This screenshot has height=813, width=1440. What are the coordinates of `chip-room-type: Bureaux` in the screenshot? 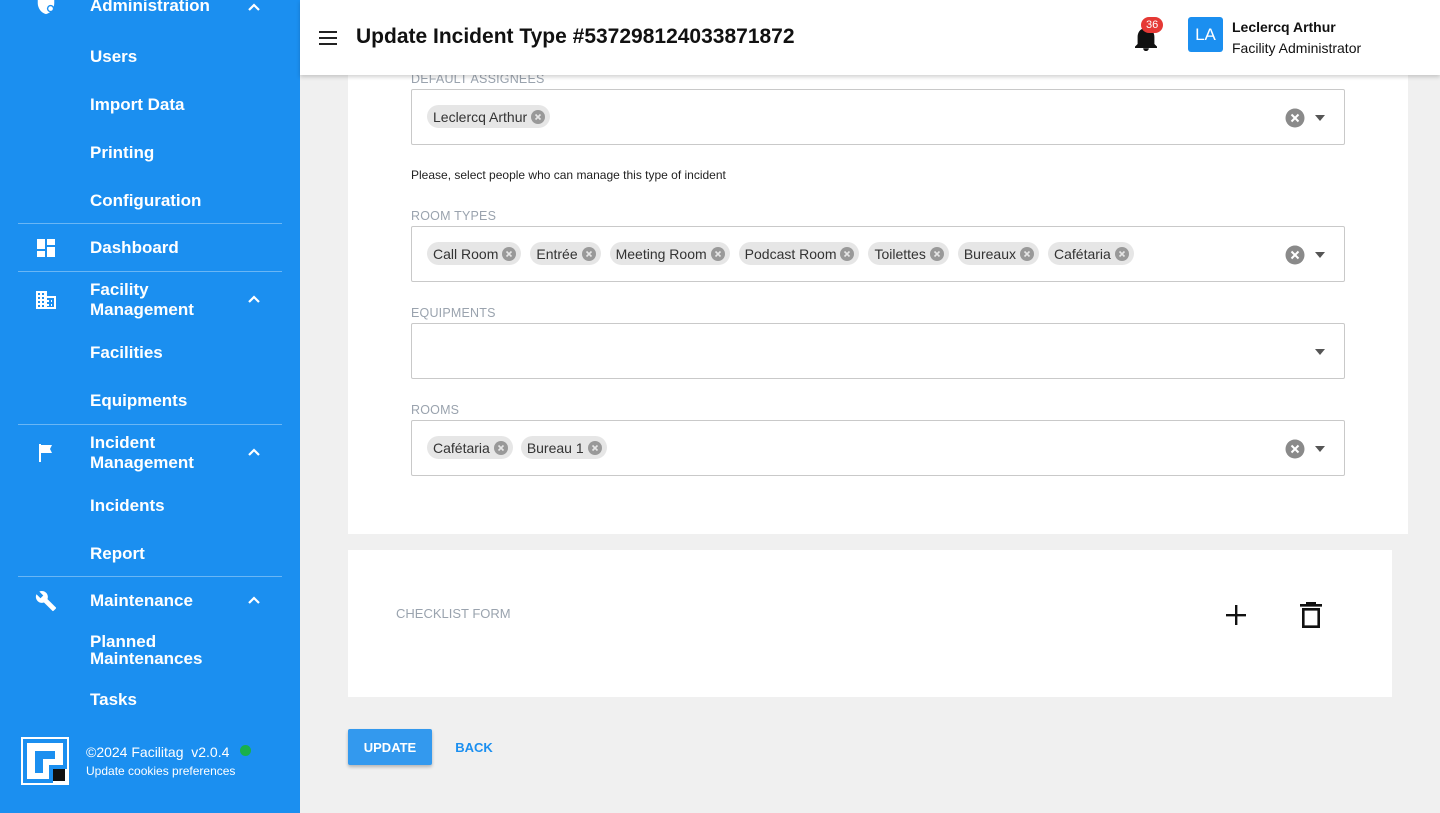 It's located at (998, 253).